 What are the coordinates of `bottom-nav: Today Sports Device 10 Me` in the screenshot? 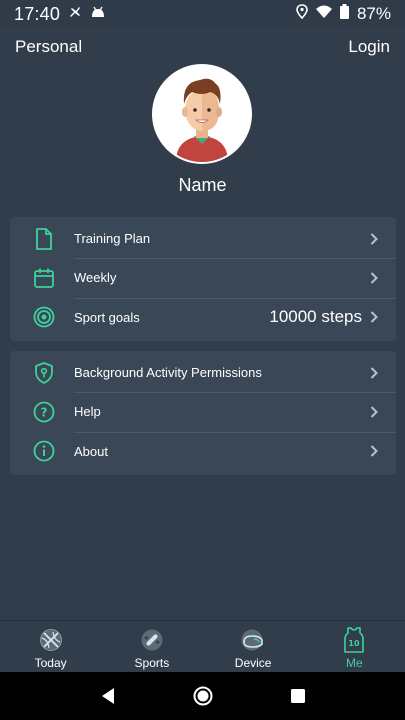 It's located at (202, 646).